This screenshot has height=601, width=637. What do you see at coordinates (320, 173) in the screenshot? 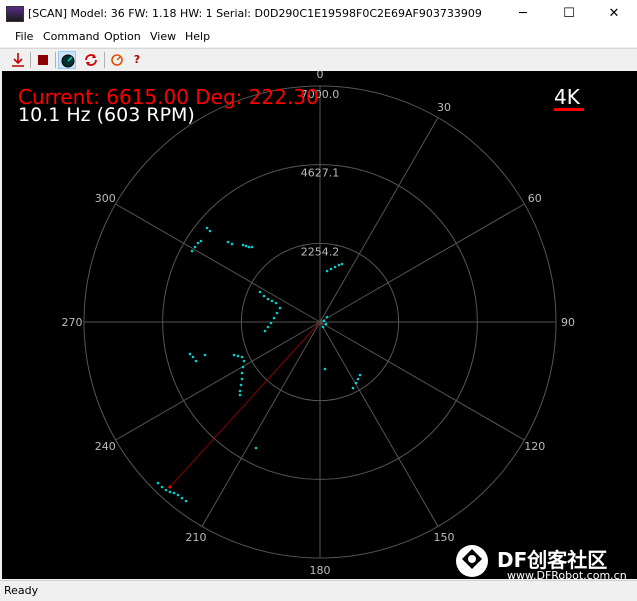
I see `range-label: 4627.1` at bounding box center [320, 173].